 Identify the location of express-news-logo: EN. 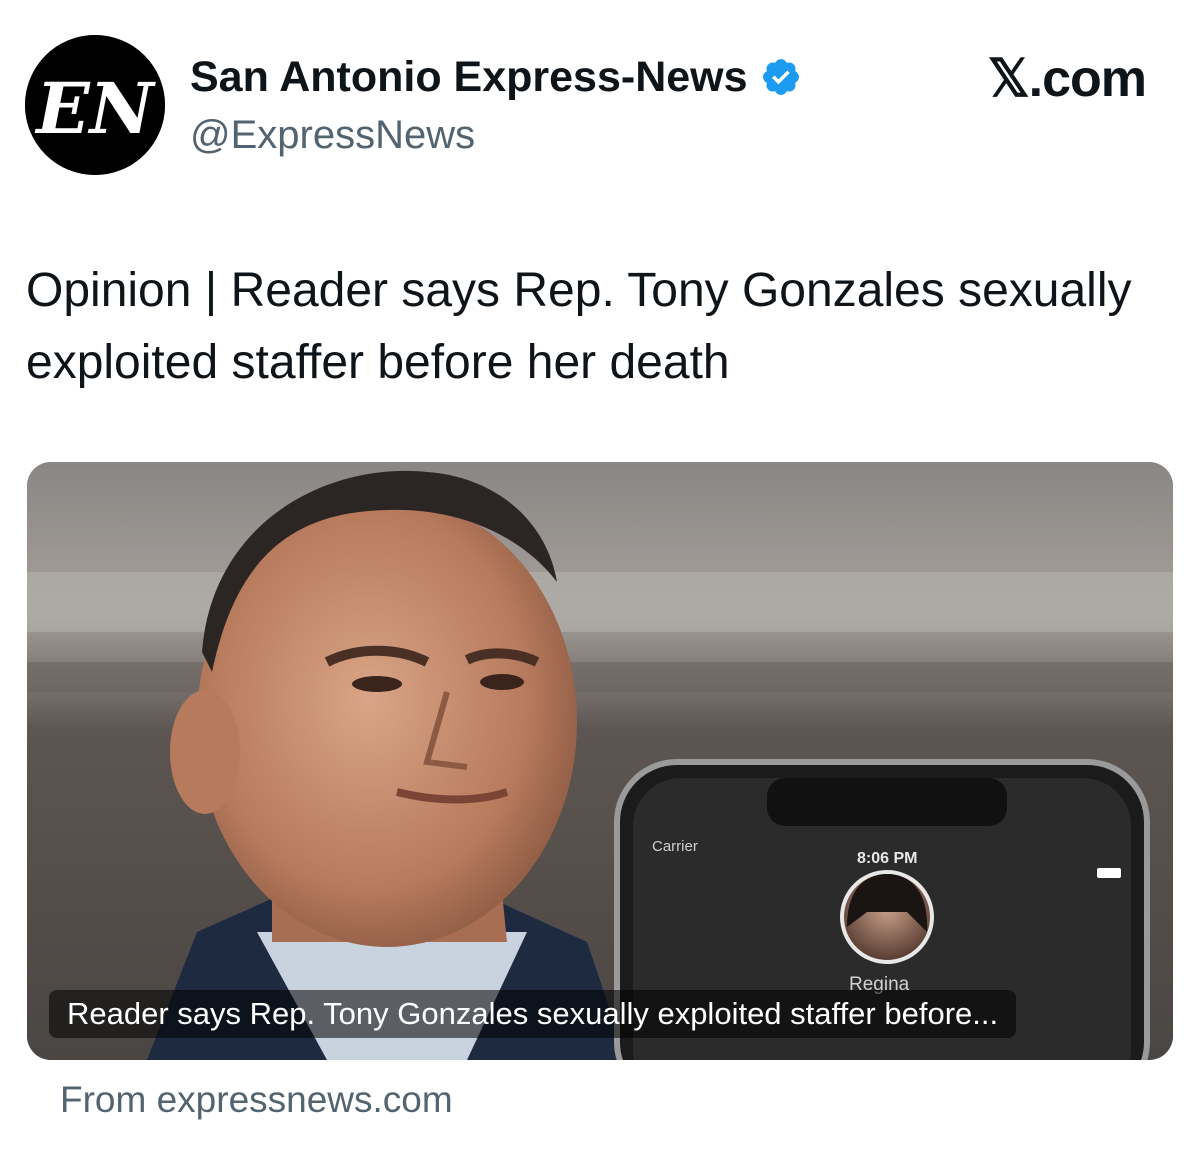
(95, 105).